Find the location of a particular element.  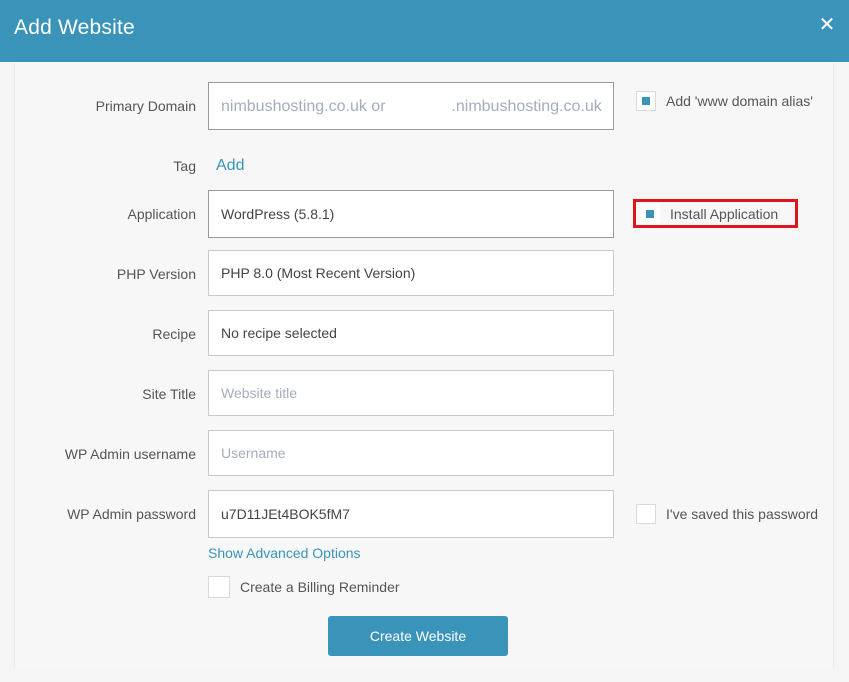

primary-domain-placeholder-prefix: nimbushosting.co.uk or is located at coordinates (303, 106).